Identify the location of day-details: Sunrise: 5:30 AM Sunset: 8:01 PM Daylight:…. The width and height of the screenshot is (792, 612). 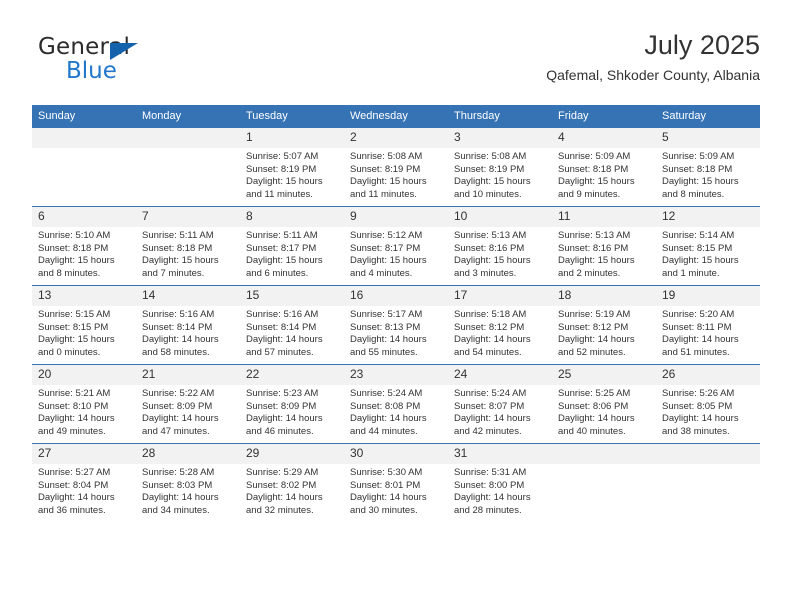
(396, 490).